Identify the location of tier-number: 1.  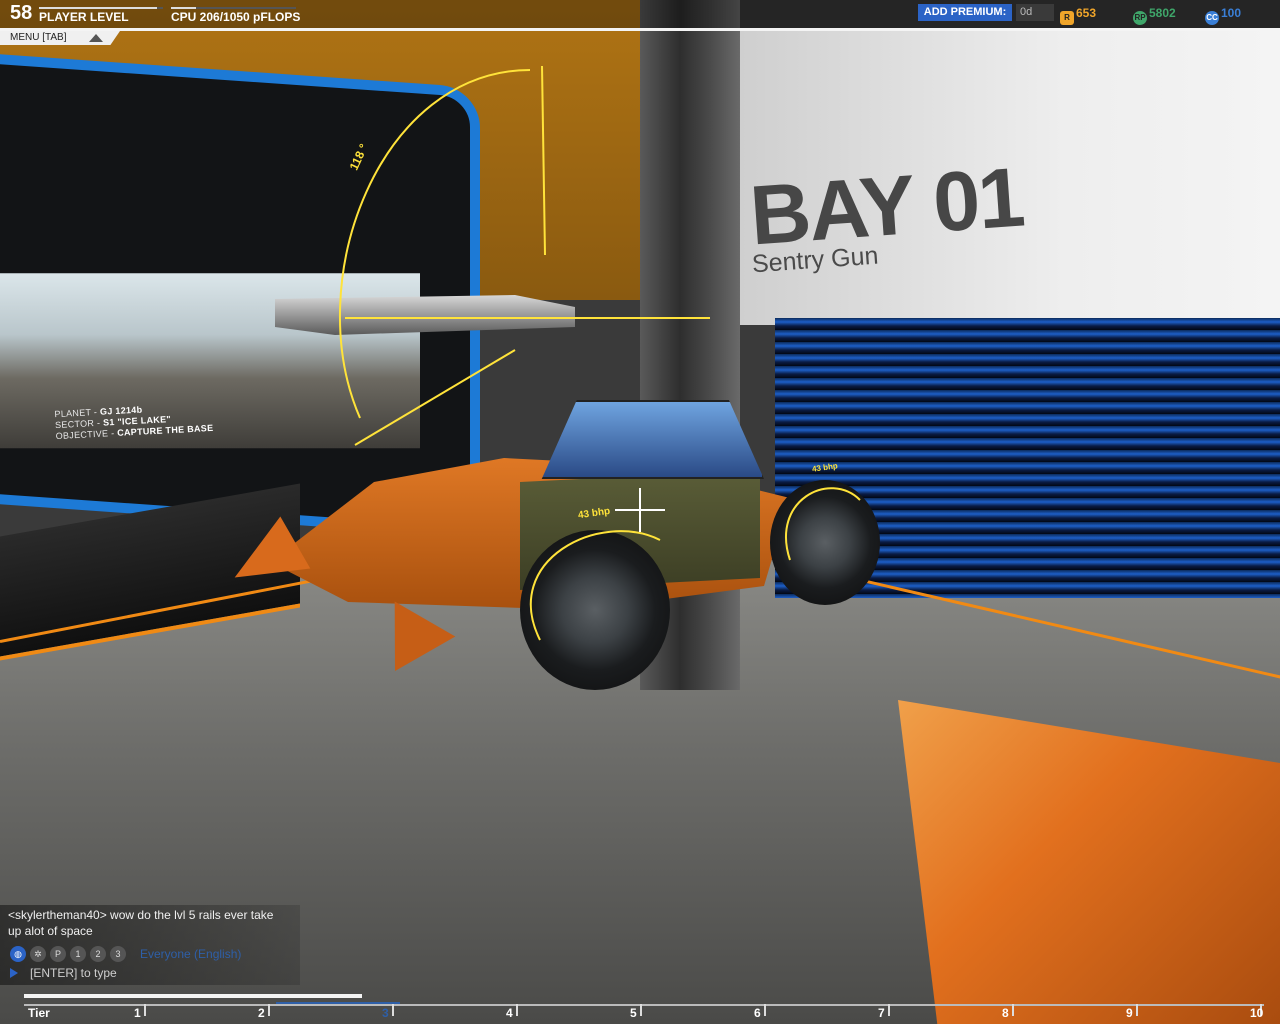
(137, 1013).